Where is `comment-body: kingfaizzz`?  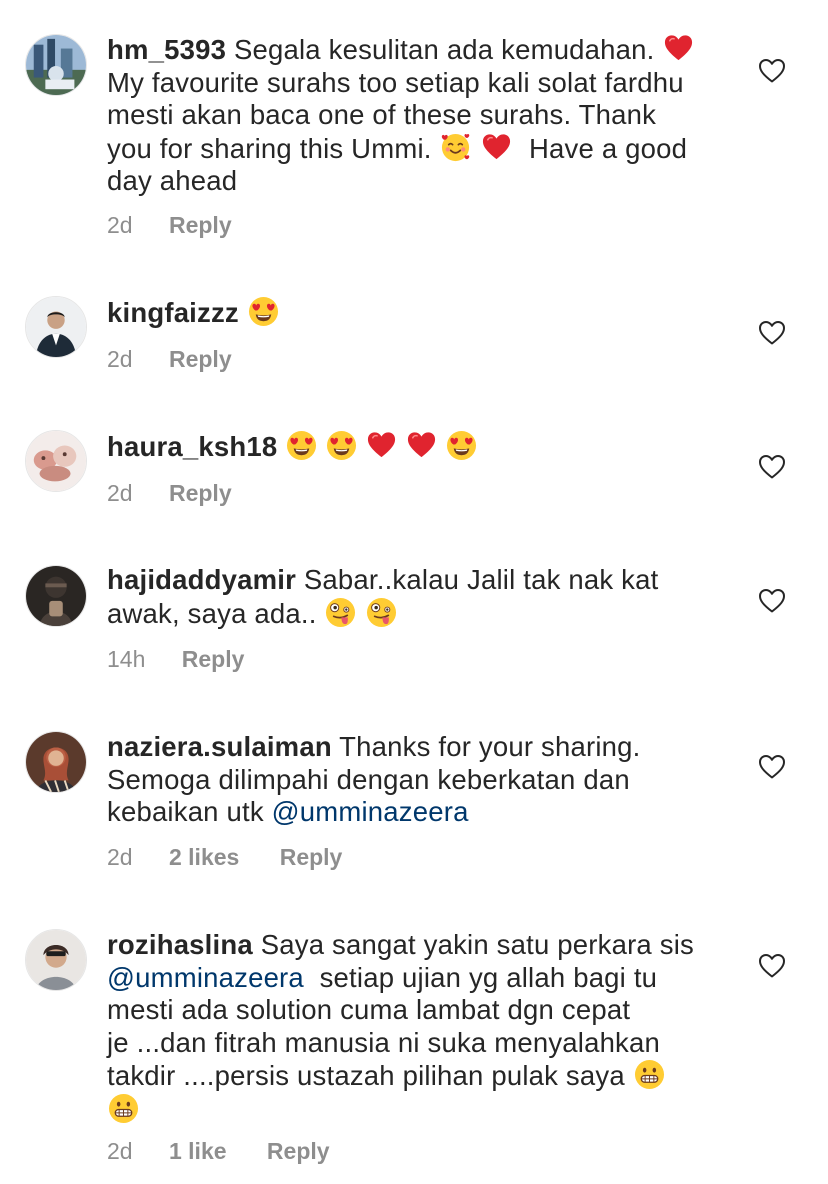 comment-body: kingfaizzz is located at coordinates (414, 313).